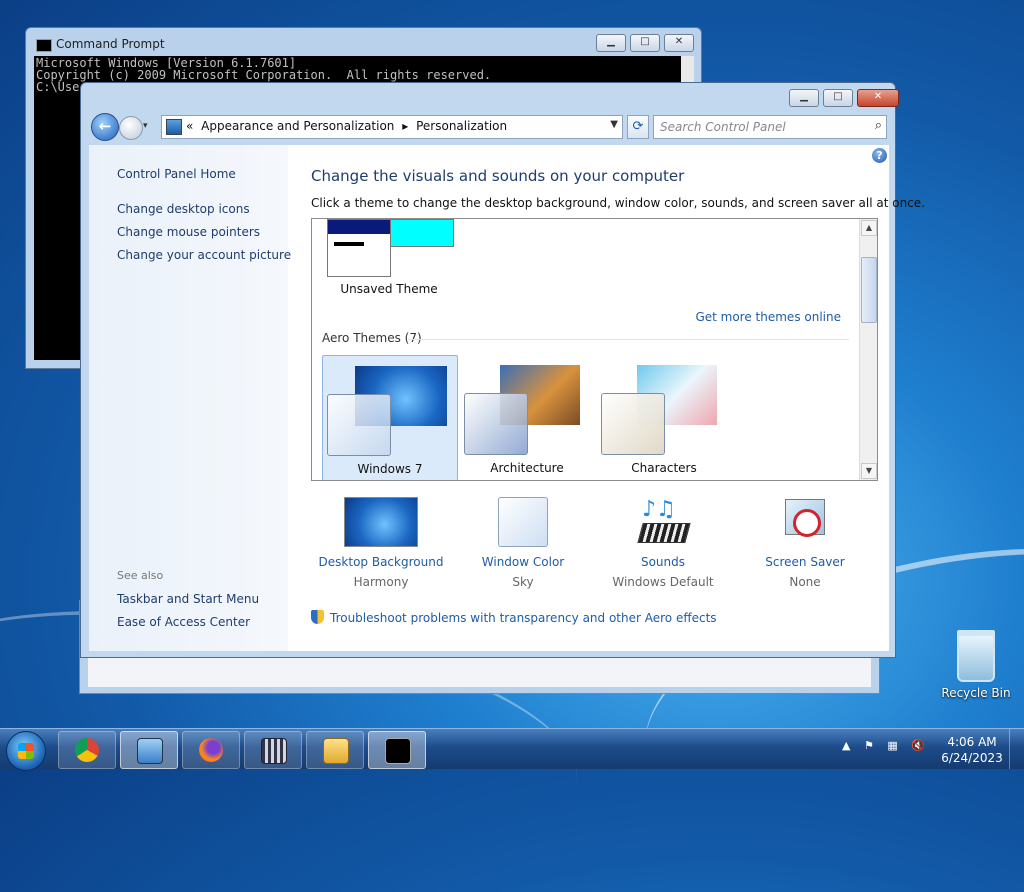  I want to click on recycle-bin-icon, so click(976, 656).